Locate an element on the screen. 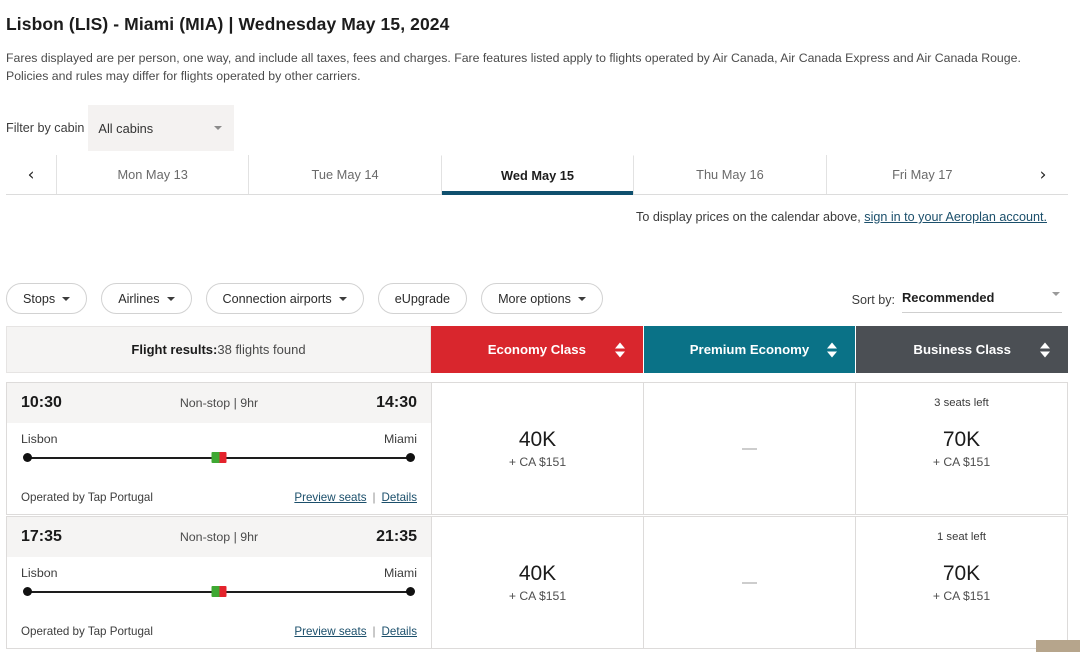  results-summary-label: Flight results: is located at coordinates (174, 349).